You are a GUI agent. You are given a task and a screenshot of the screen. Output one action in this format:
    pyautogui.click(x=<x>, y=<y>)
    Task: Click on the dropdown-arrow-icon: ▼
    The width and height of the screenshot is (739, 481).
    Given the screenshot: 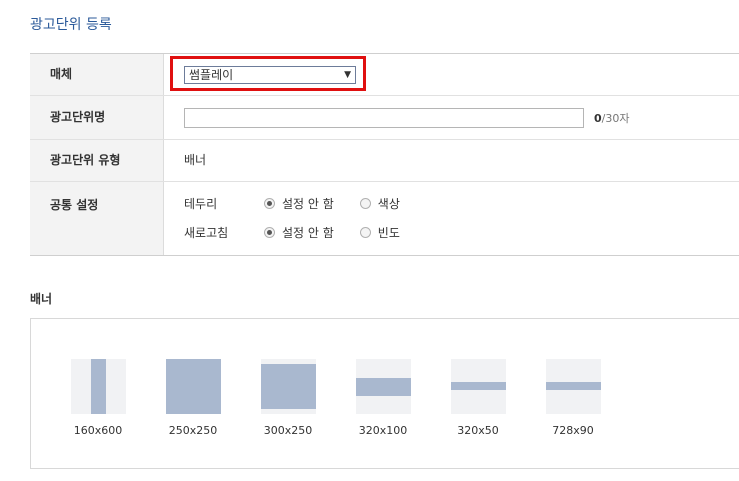 What is the action you would take?
    pyautogui.click(x=347, y=75)
    